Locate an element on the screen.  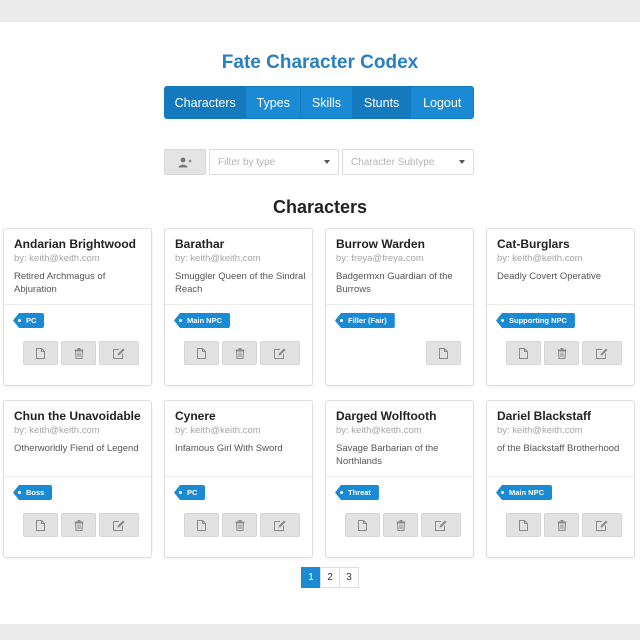
nav-types: Types is located at coordinates (274, 102).